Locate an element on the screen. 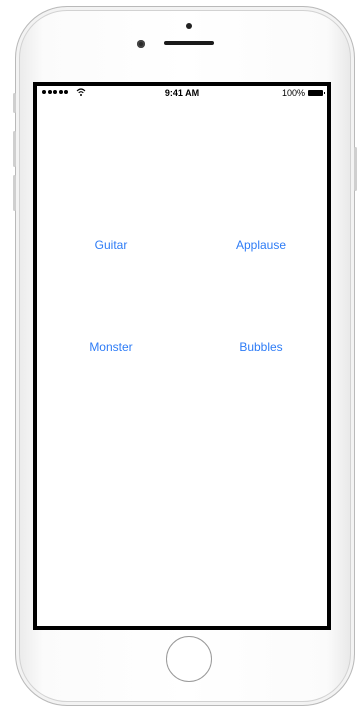 This screenshot has width=363, height=711. monster-button: Monster is located at coordinates (111, 347).